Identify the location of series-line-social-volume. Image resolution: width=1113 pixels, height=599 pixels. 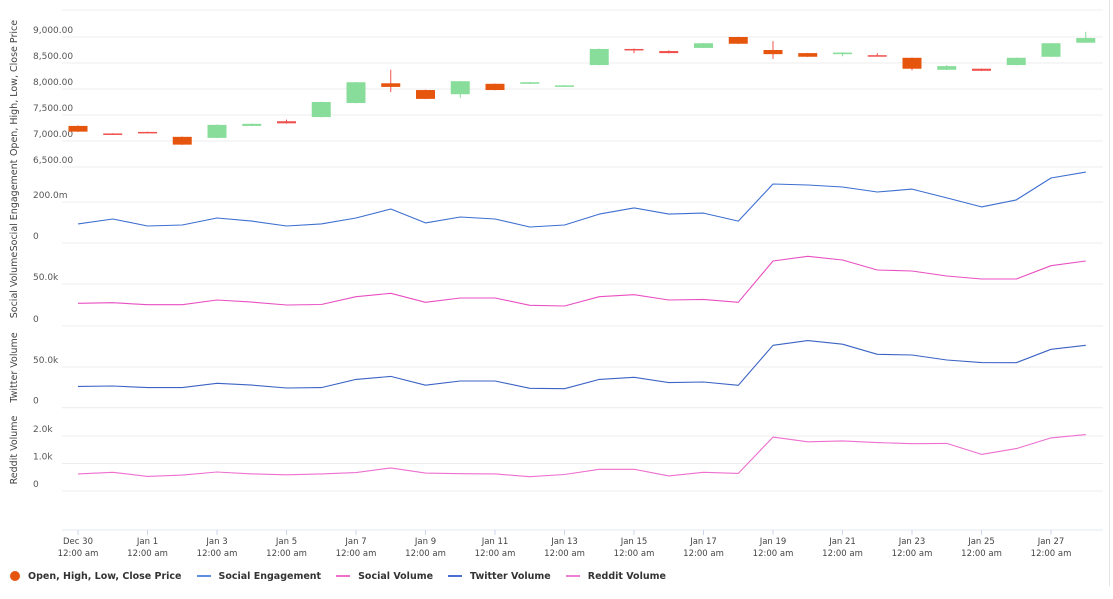
(581, 281).